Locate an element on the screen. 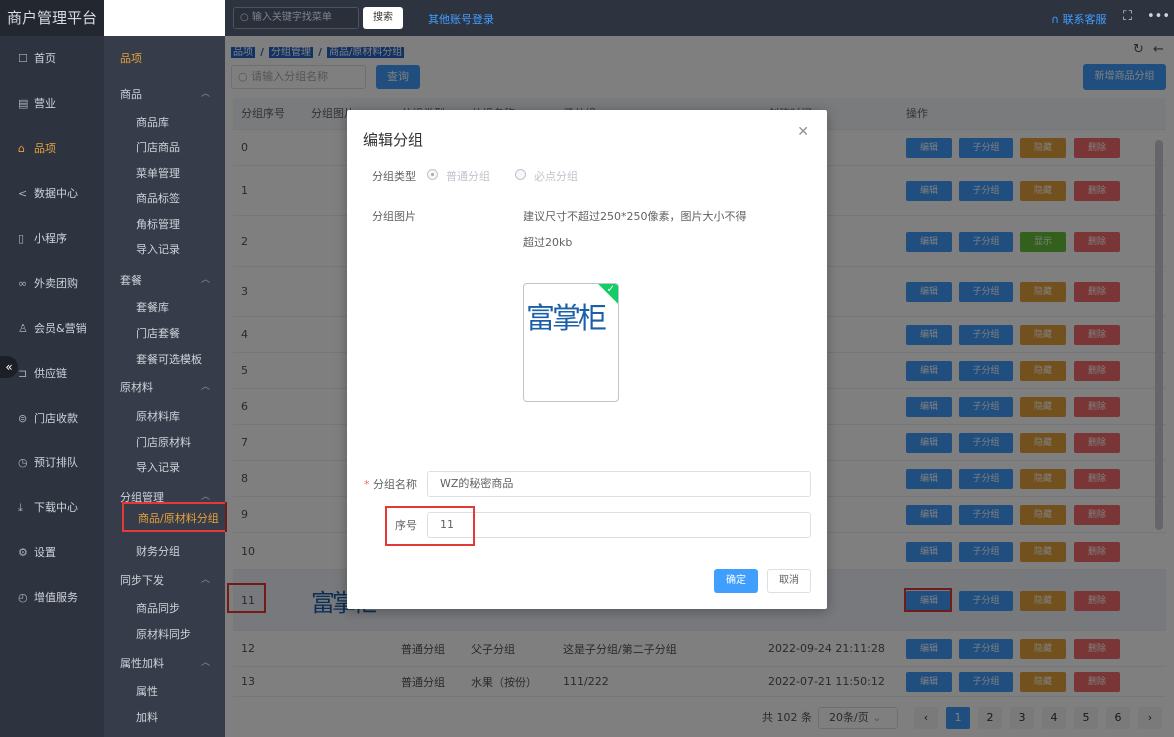  subnav-item: 套餐可选模板 is located at coordinates (169, 359).